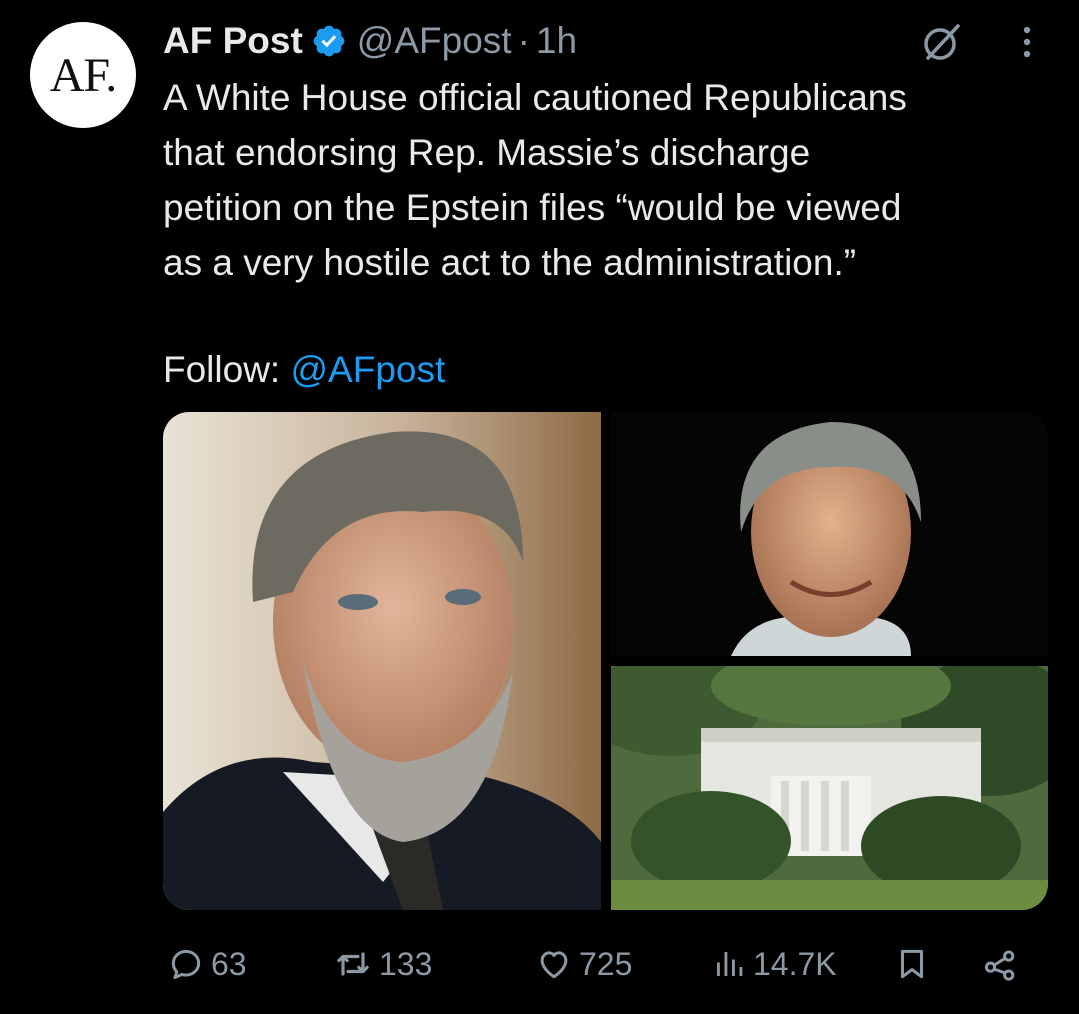  I want to click on reply-icon, so click(186, 964).